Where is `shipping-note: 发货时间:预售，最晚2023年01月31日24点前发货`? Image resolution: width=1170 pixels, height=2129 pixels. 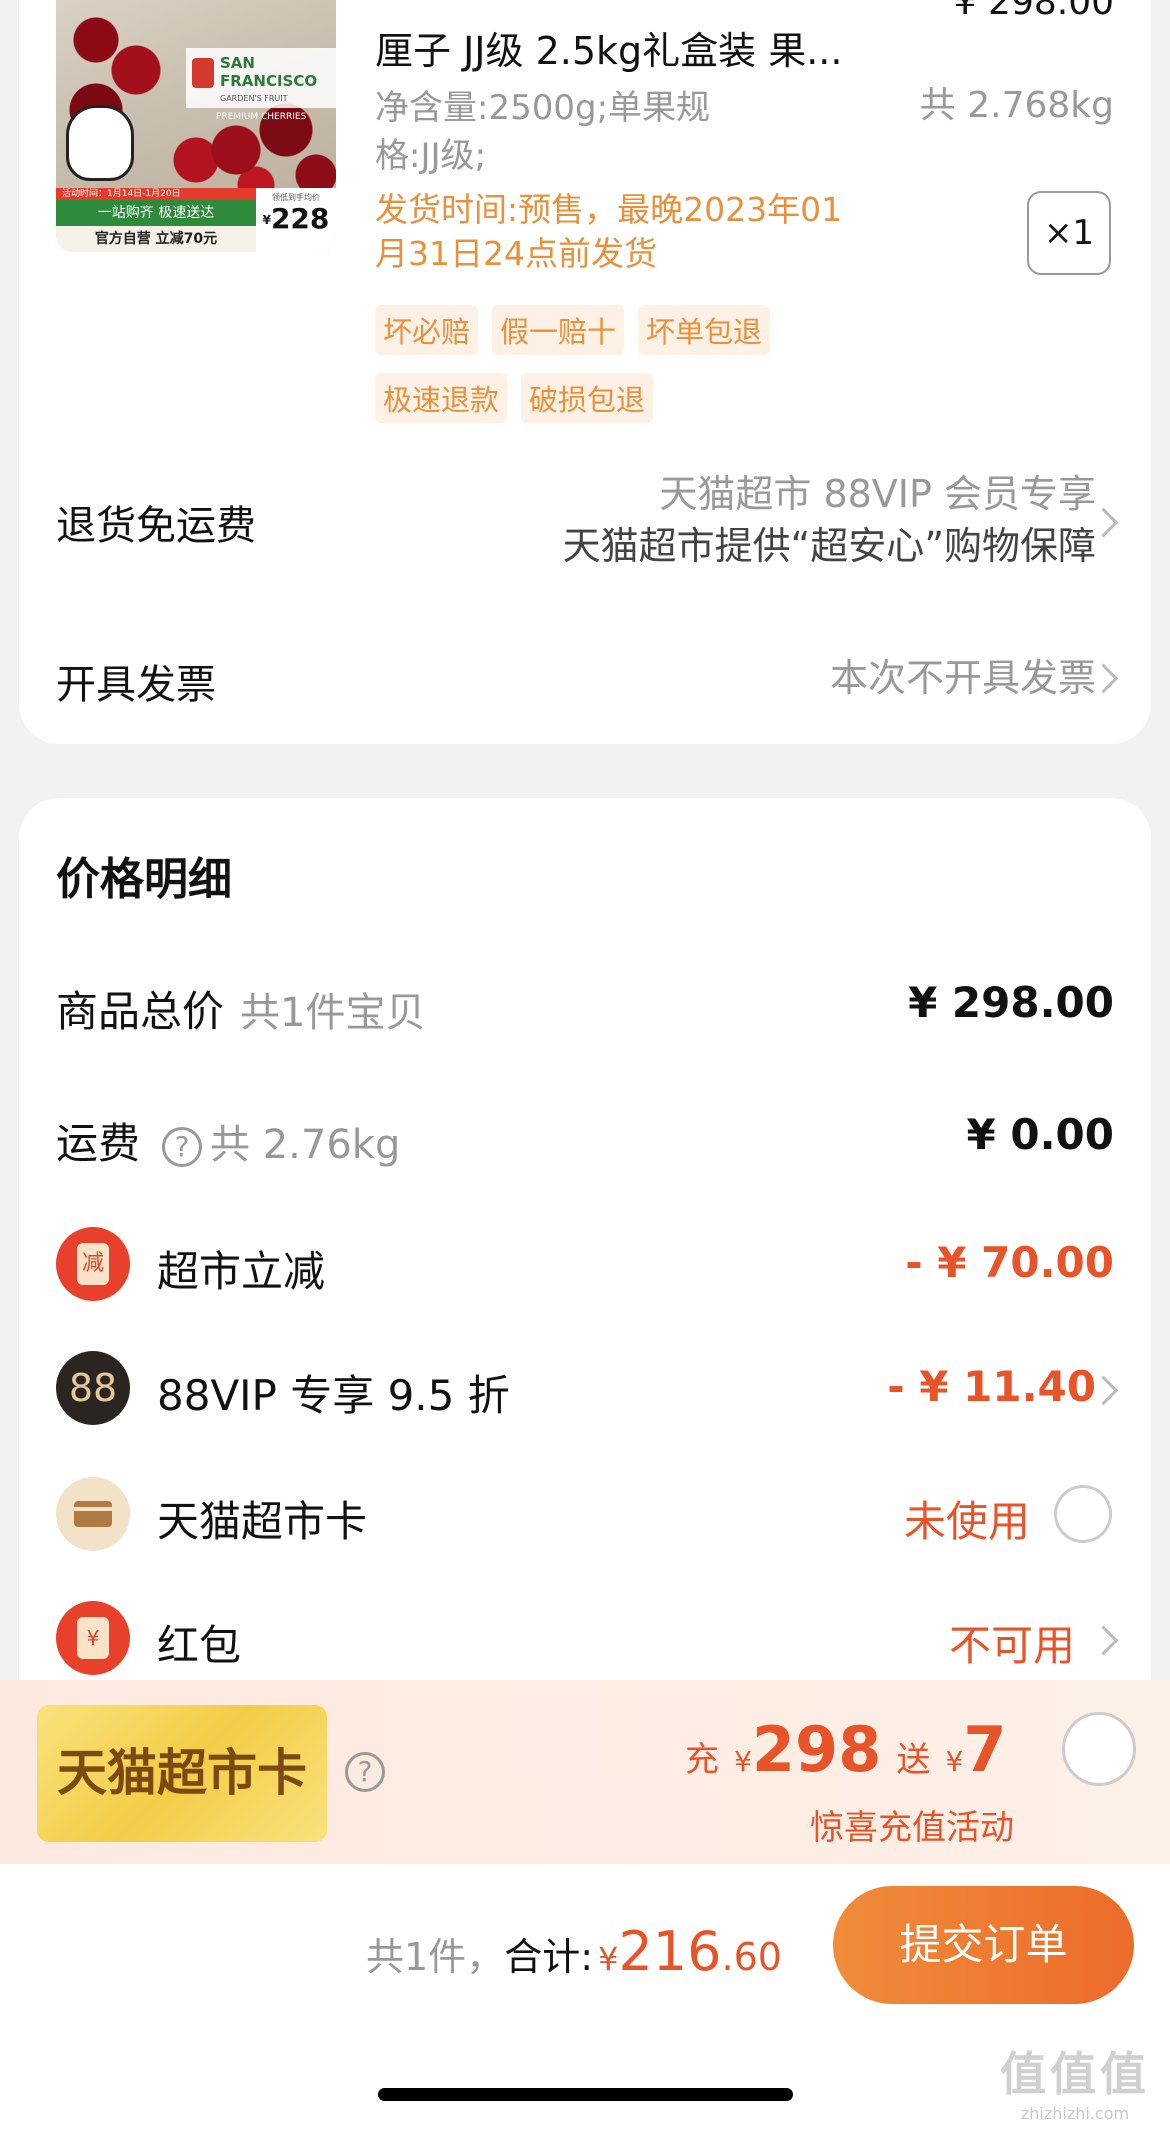 shipping-note: 发货时间:预售，最晚2023年01月31日24点前发货 is located at coordinates (609, 231).